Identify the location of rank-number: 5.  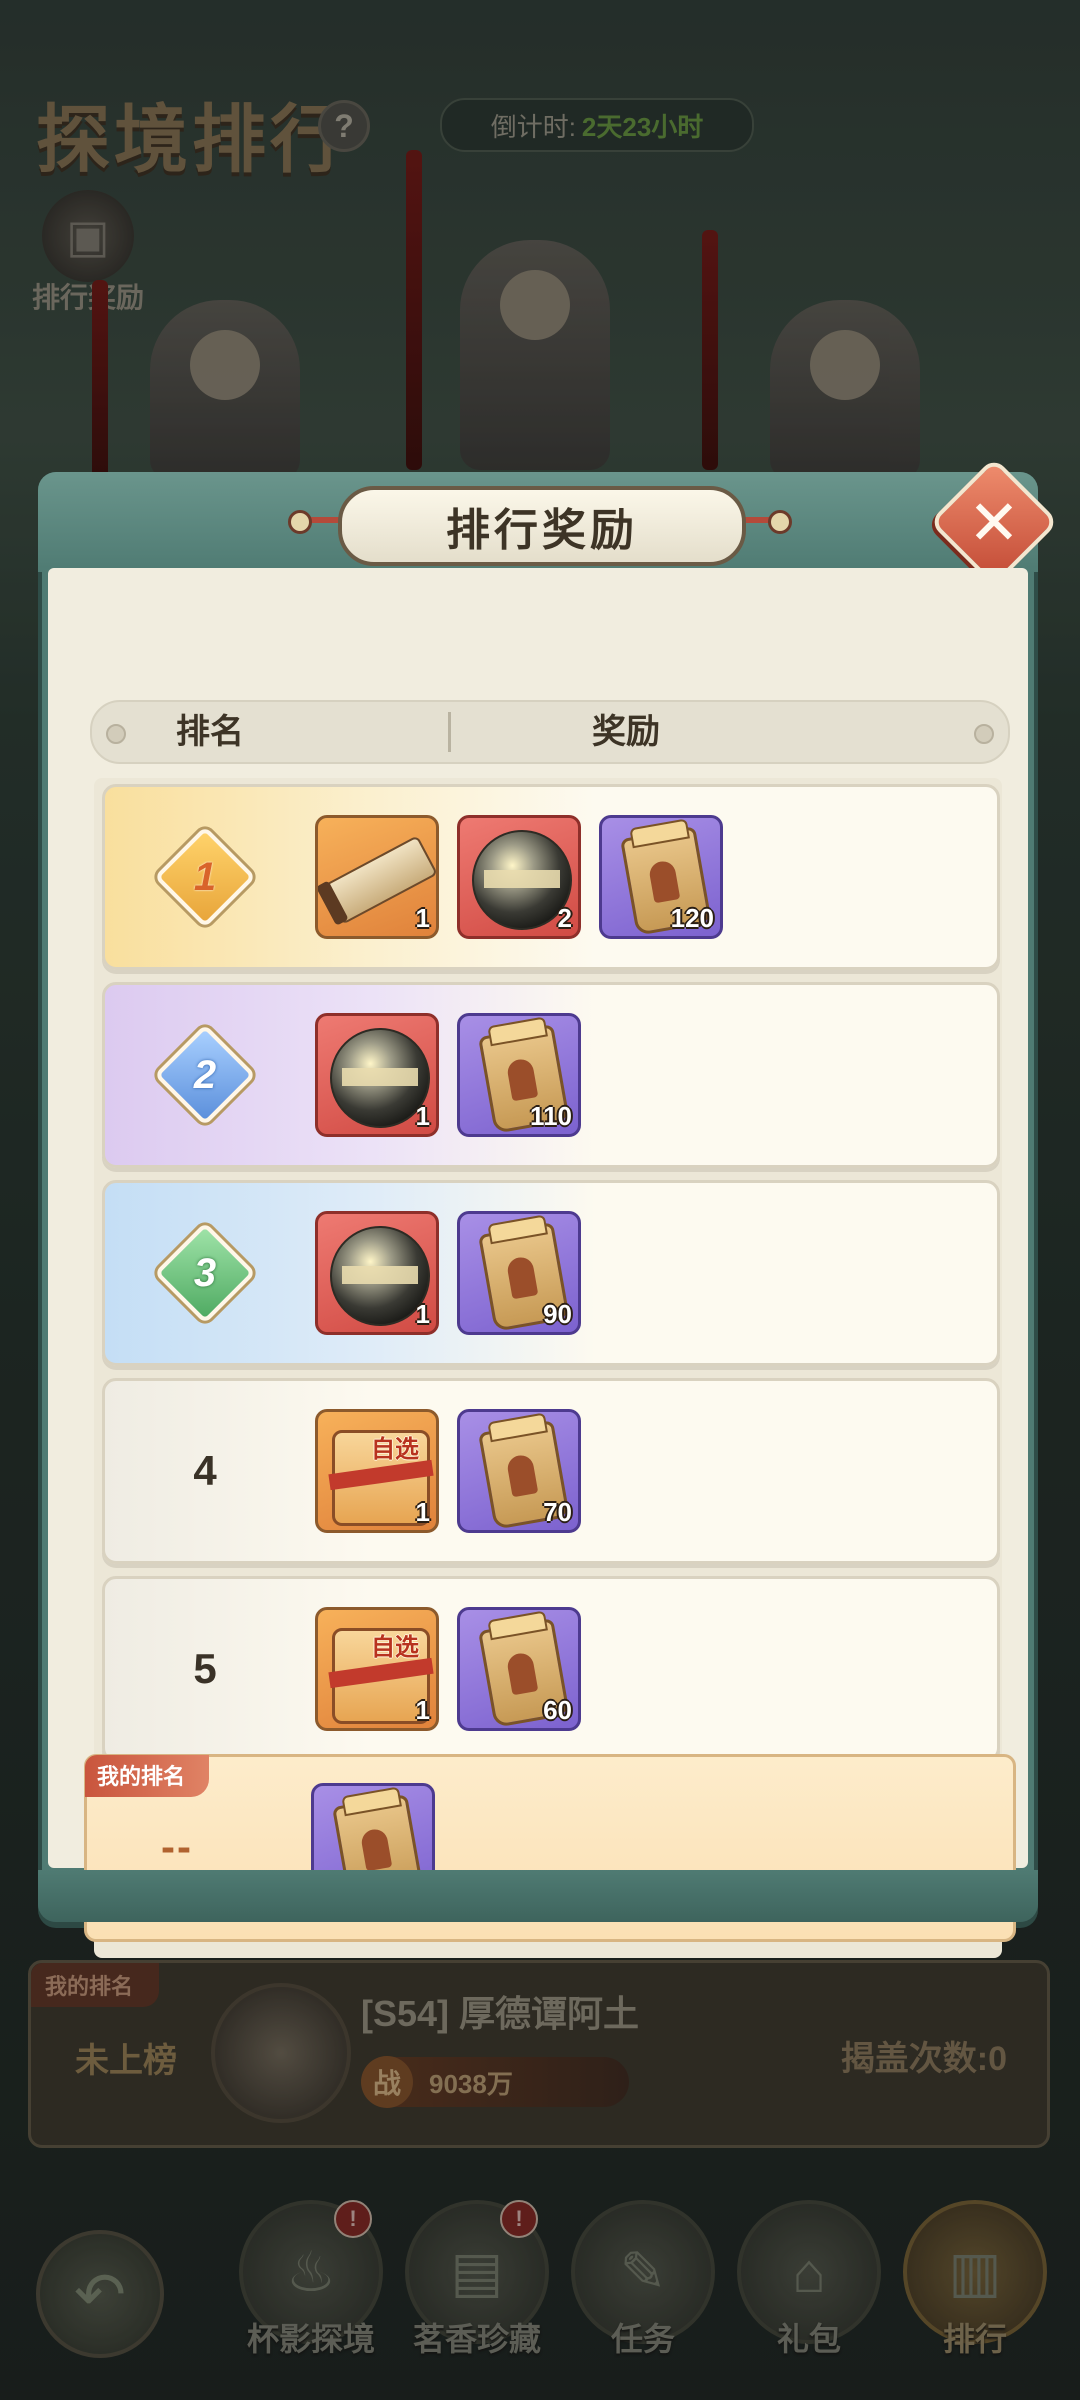
(205, 1668).